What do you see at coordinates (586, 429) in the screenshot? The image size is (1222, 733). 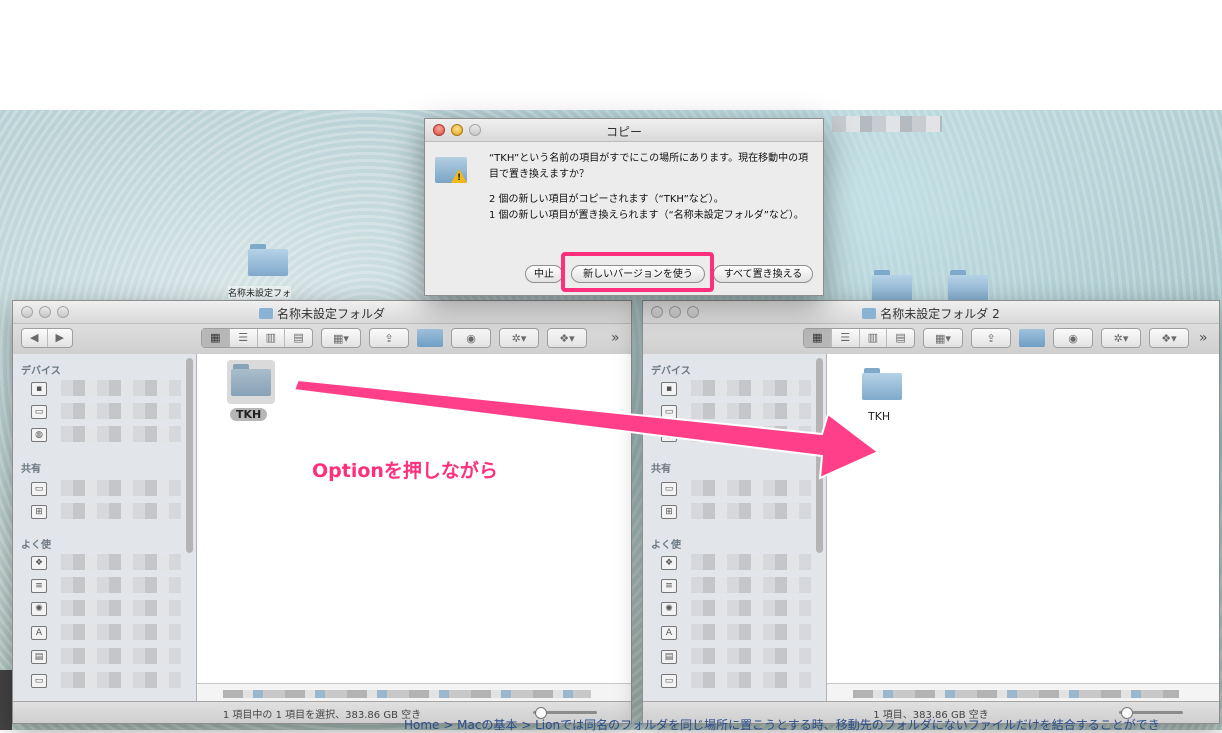 I see `drag-arrow` at bounding box center [586, 429].